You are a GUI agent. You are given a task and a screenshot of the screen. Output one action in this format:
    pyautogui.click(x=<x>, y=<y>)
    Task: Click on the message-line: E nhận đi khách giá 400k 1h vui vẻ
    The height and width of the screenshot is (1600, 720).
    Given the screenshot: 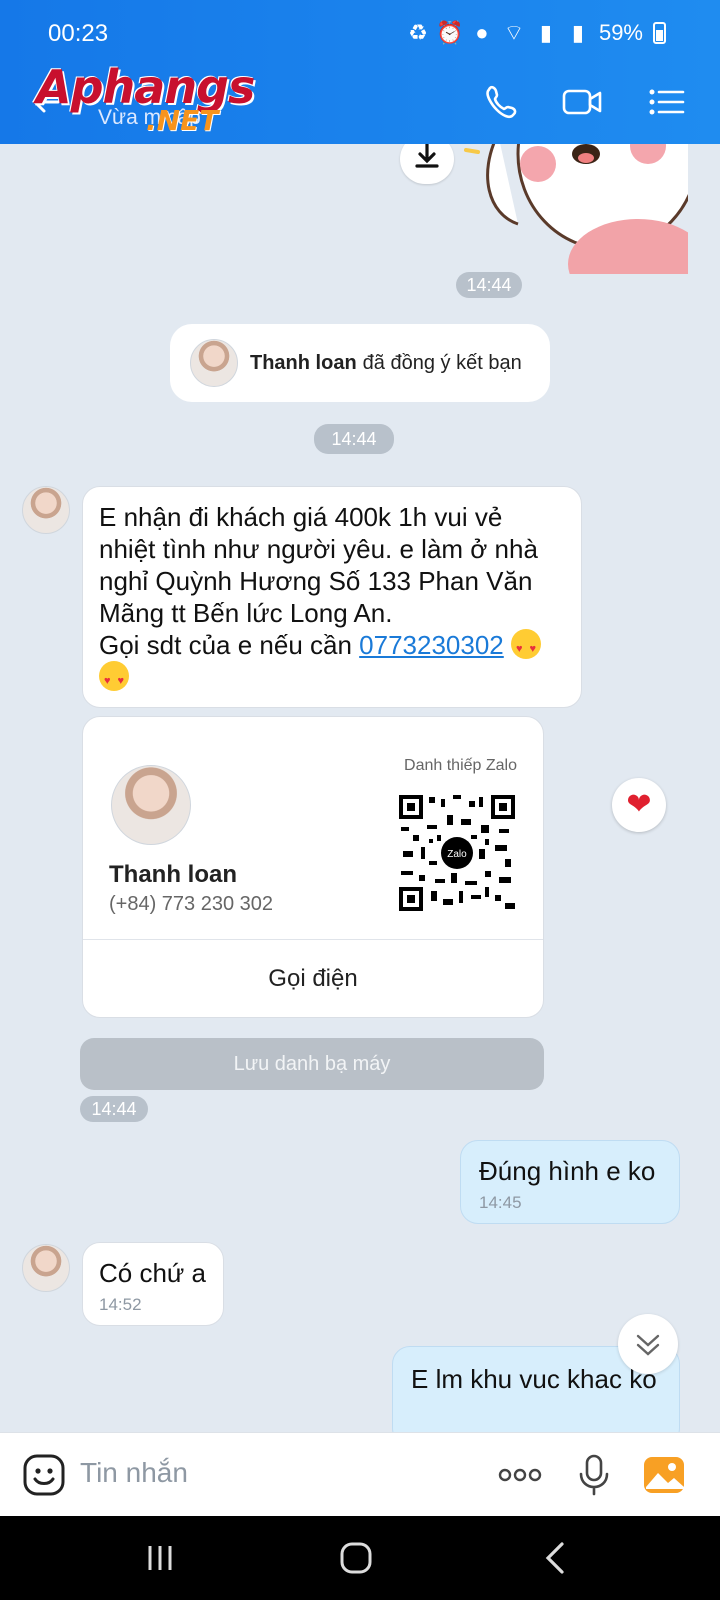 What is the action you would take?
    pyautogui.click(x=301, y=517)
    